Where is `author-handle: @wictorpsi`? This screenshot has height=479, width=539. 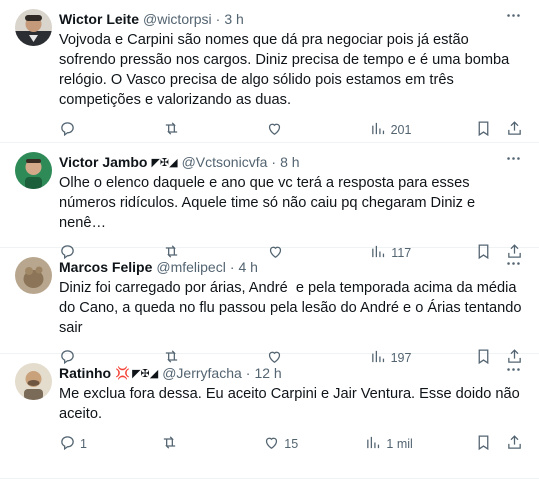
author-handle: @wictorpsi is located at coordinates (177, 19).